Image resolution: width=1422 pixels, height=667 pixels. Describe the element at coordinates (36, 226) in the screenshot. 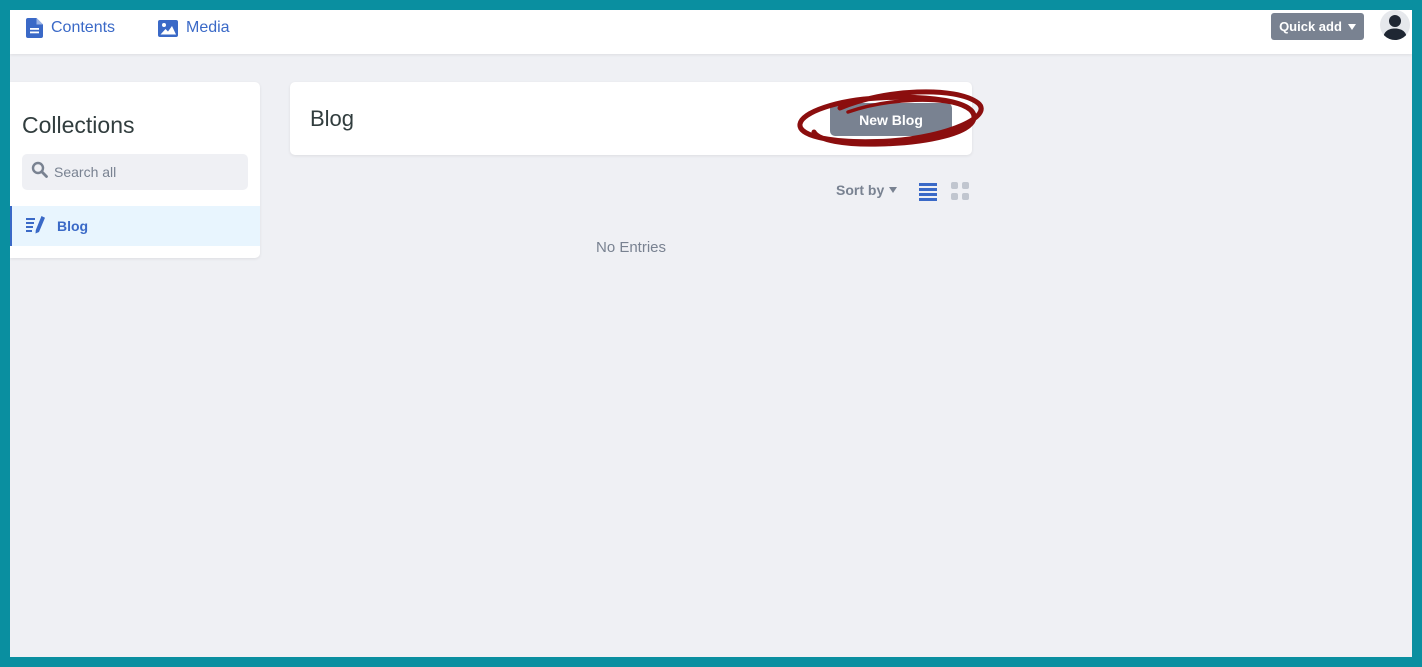

I see `pen-list-icon` at that location.